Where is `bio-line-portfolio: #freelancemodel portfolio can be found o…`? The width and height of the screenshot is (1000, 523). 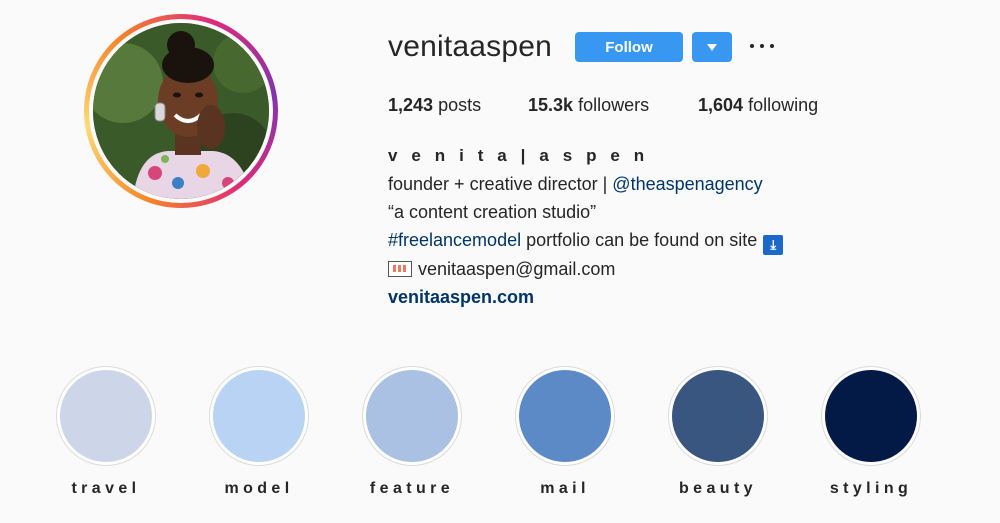
bio-line-portfolio: #freelancemodel portfolio can be found o… is located at coordinates (586, 240).